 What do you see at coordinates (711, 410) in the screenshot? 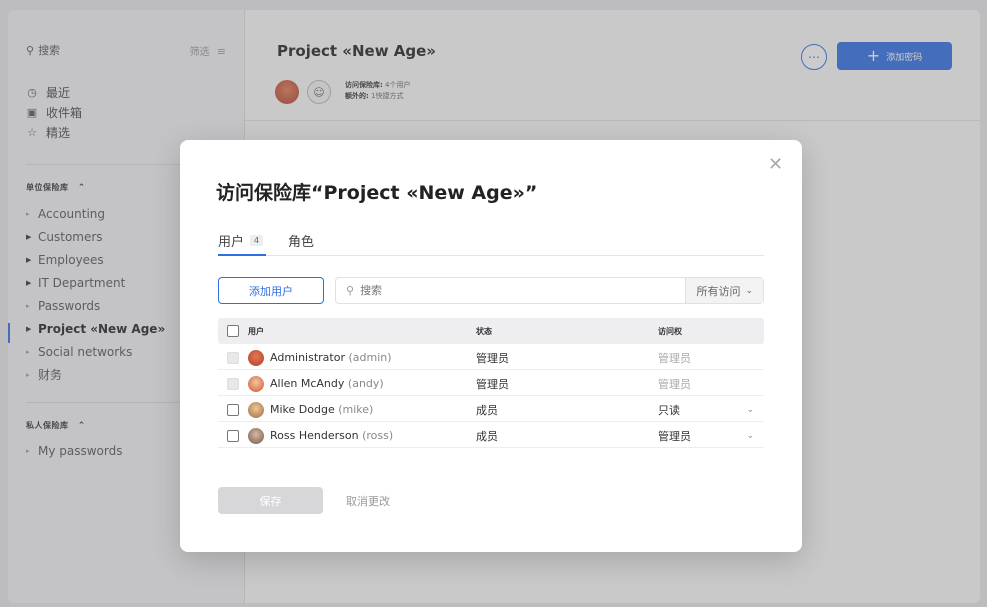
I see `access-level-dropdown: 只读 ⌄` at bounding box center [711, 410].